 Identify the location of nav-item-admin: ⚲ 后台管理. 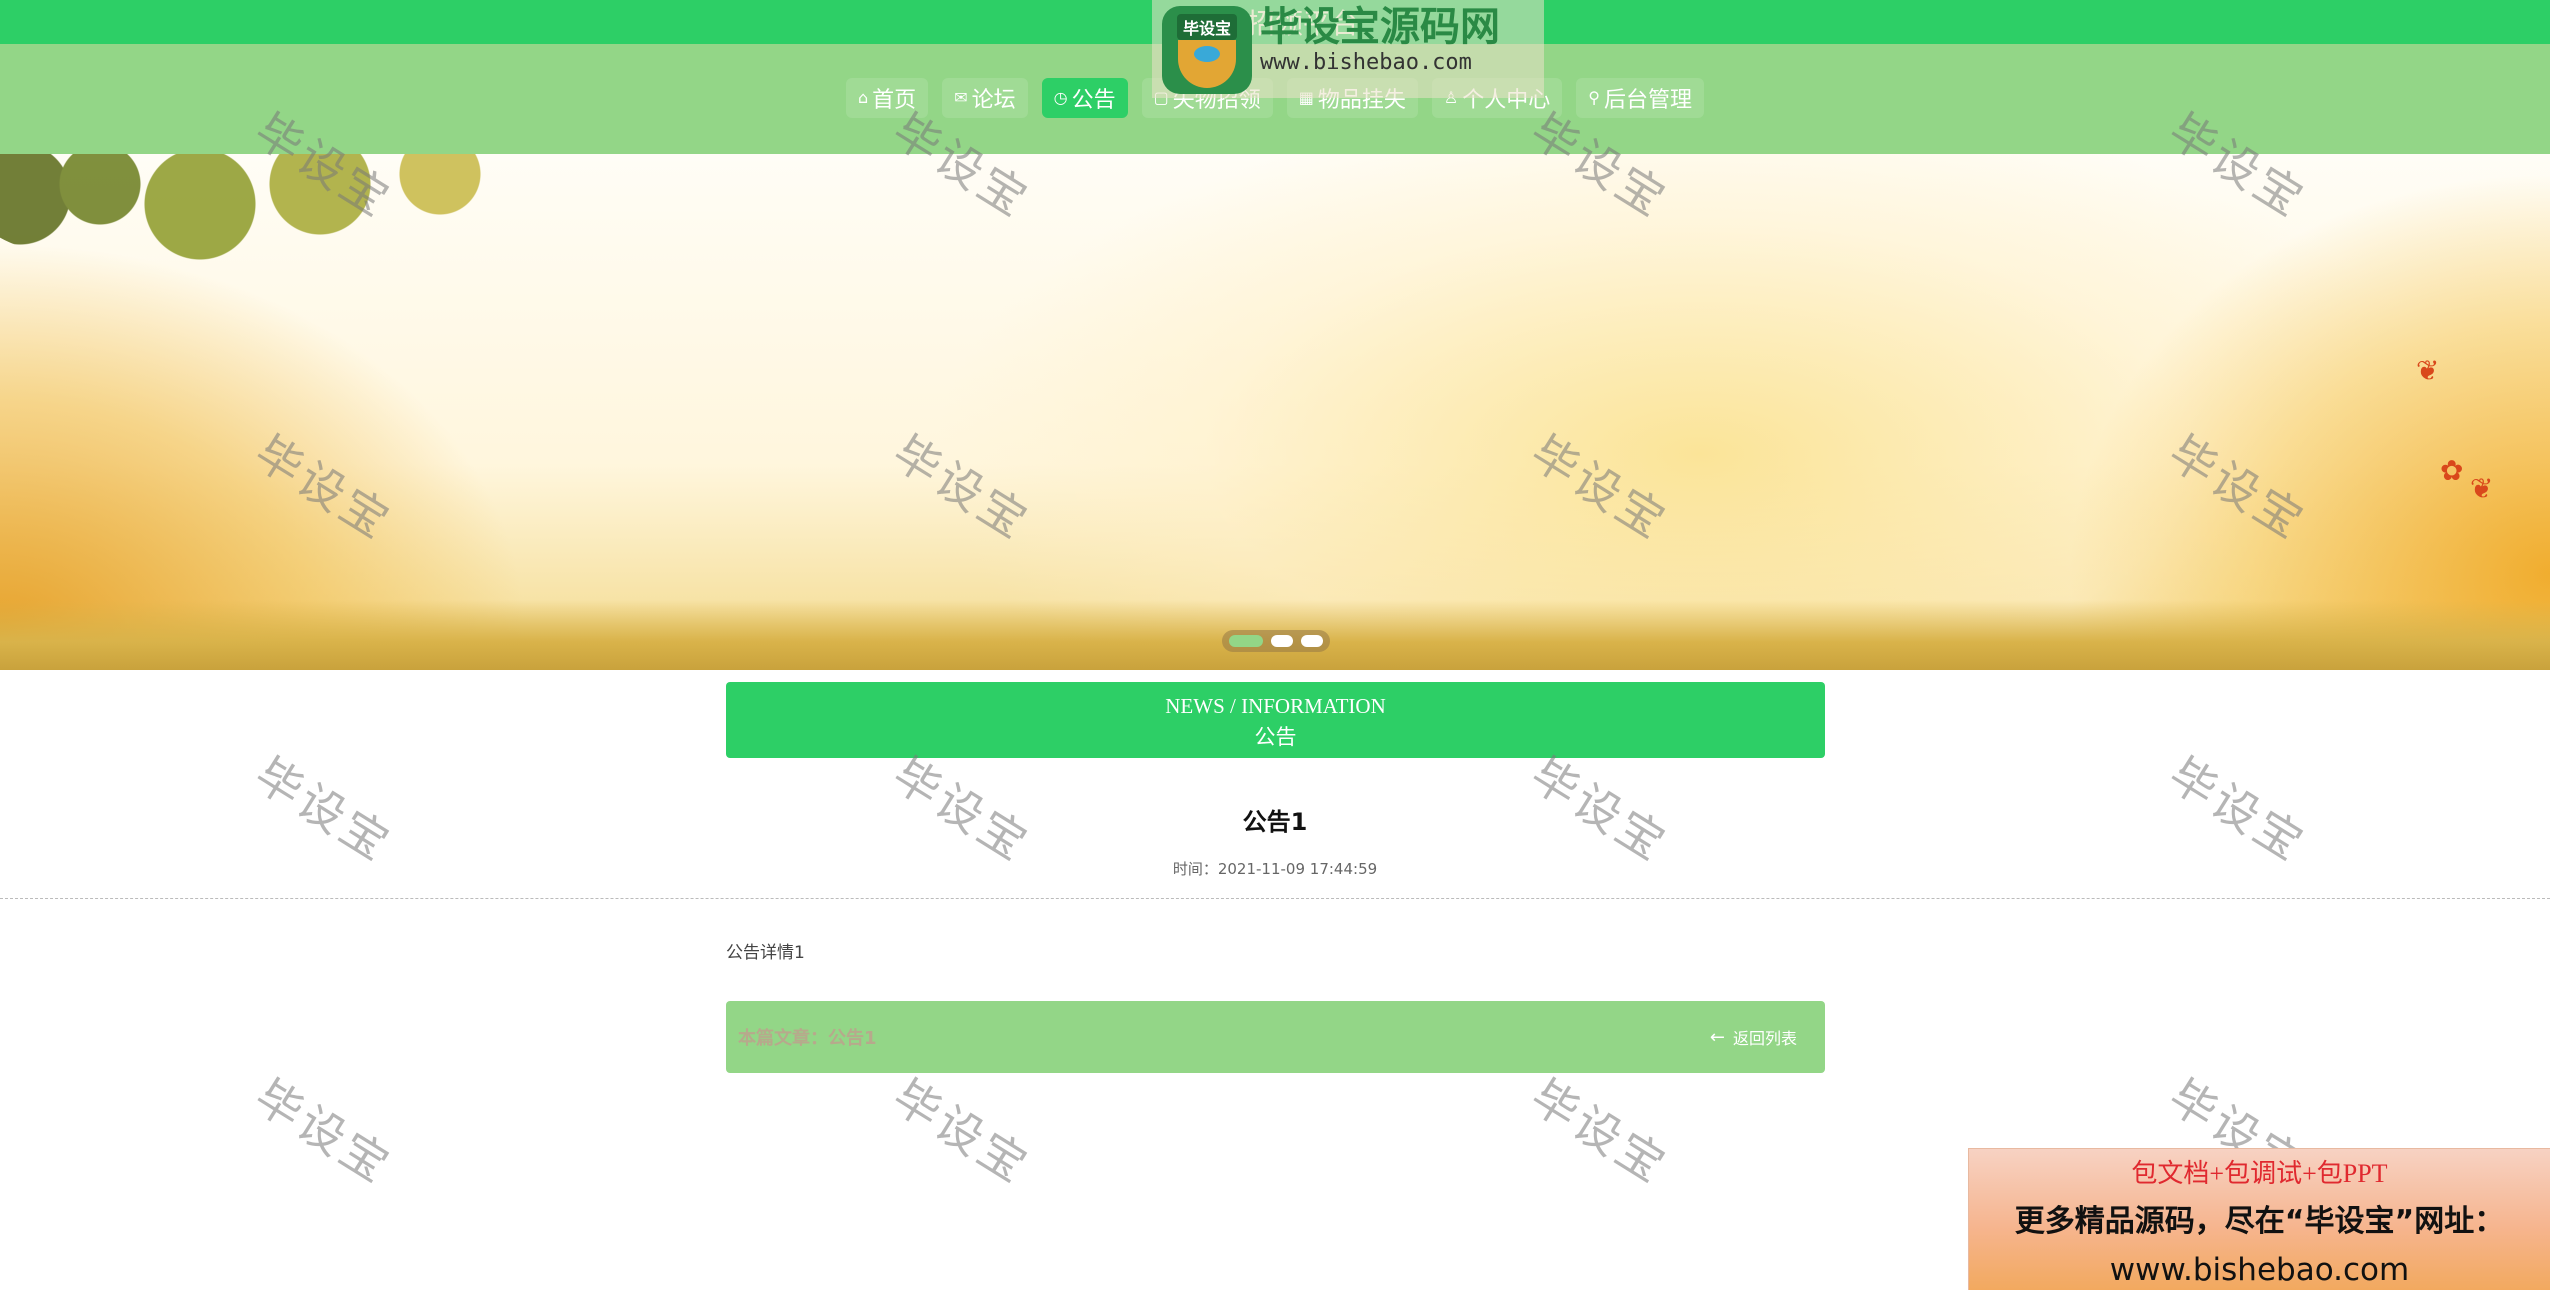
(1640, 98).